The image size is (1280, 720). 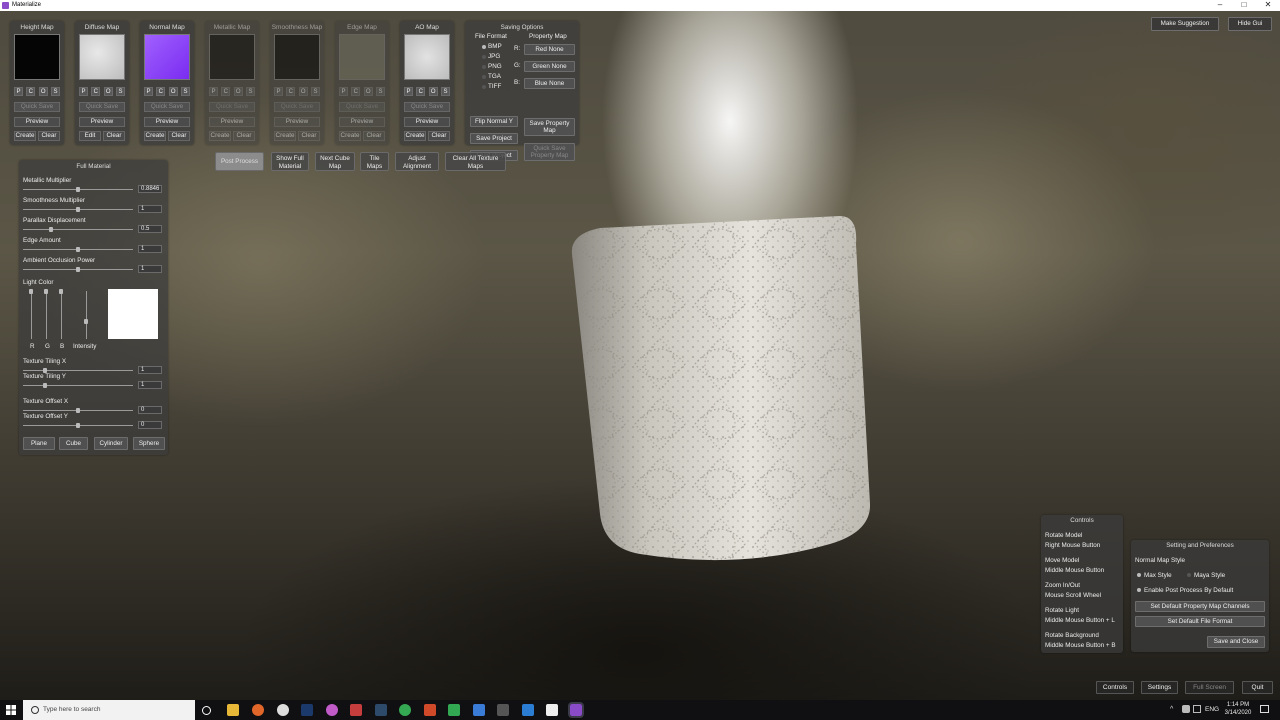 I want to click on shape-button-plane: Plane, so click(x=39, y=443).